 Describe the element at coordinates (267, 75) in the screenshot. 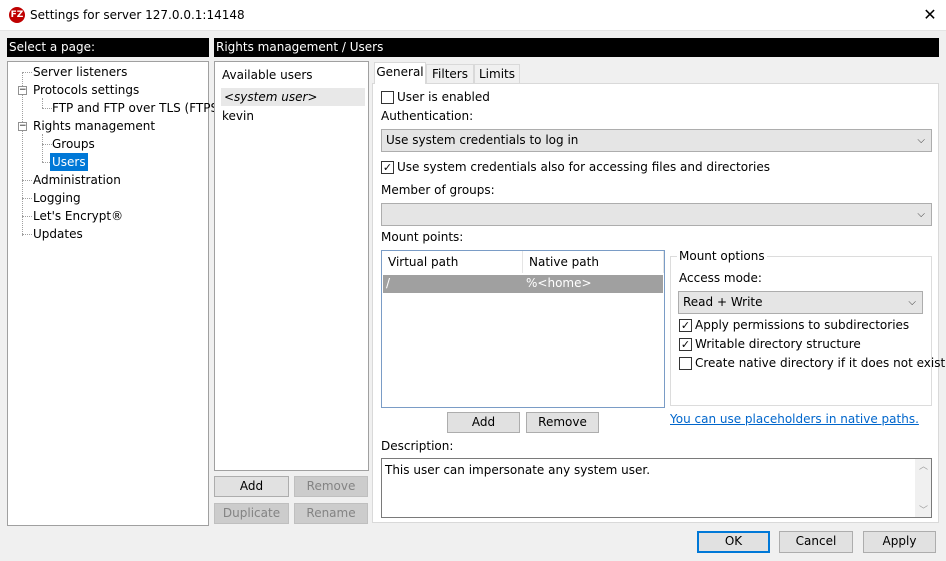

I see `available-users-heading: Available users` at that location.